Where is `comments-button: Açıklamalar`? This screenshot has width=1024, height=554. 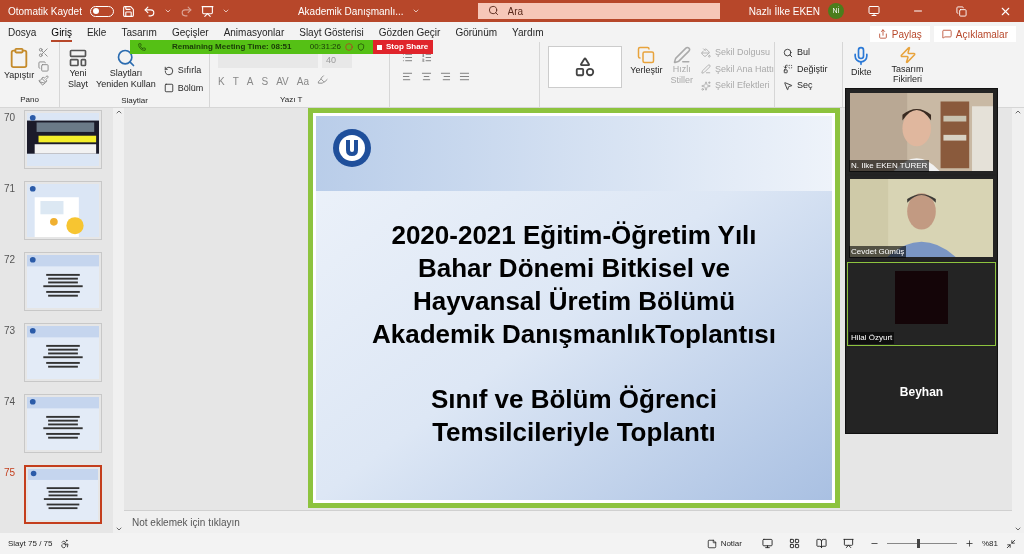 comments-button: Açıklamalar is located at coordinates (974, 34).